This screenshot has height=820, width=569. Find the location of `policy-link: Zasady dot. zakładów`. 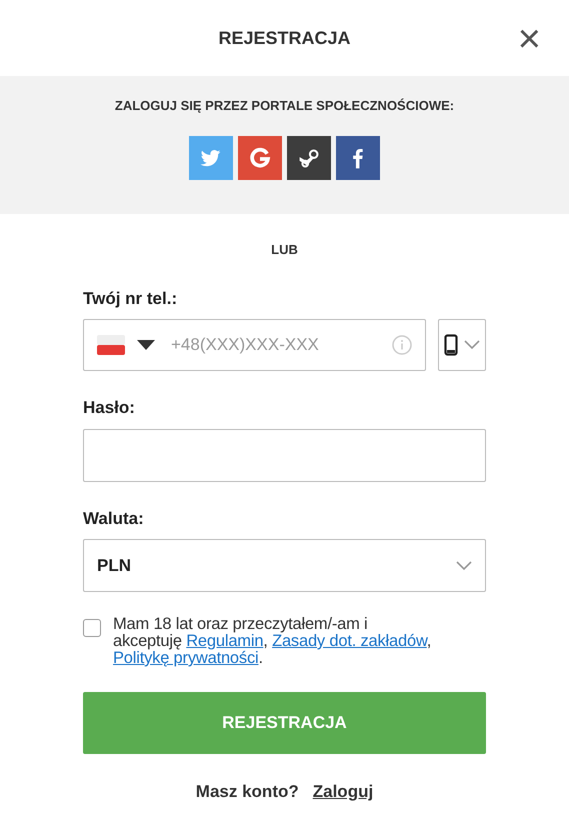

policy-link: Zasady dot. zakładów is located at coordinates (349, 641).